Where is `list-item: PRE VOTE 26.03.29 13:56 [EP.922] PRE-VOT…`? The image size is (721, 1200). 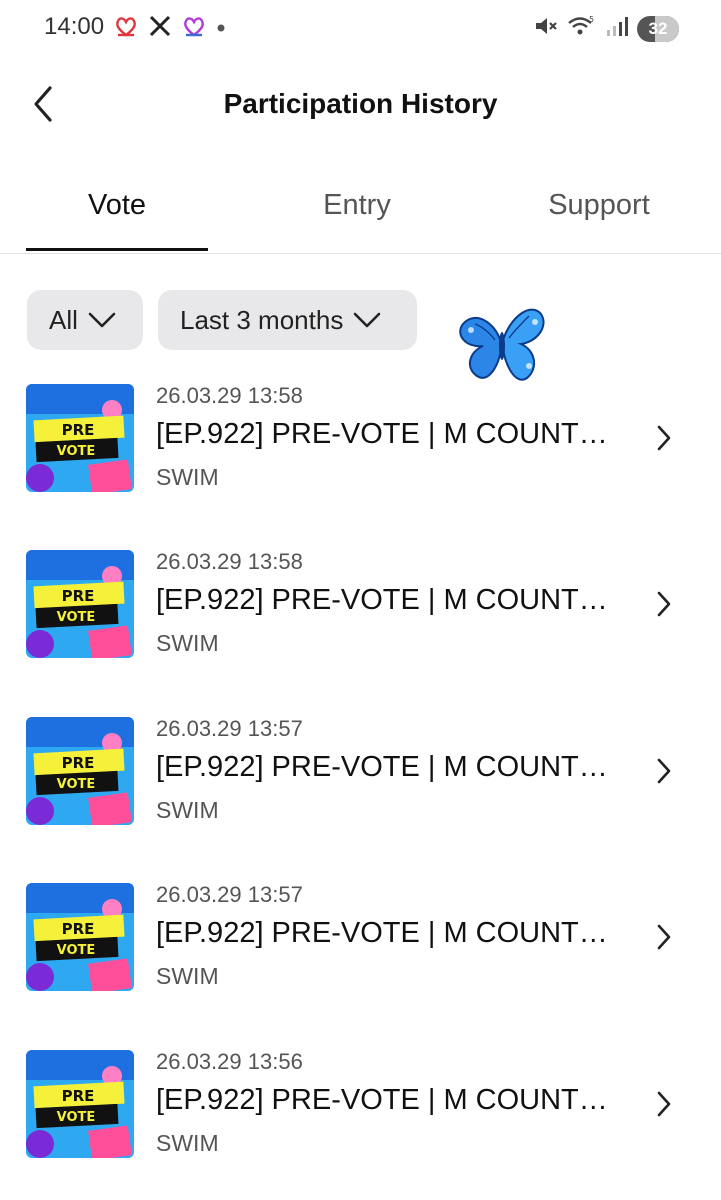 list-item: PRE VOTE 26.03.29 13:56 [EP.922] PRE-VOT… is located at coordinates (360, 1102).